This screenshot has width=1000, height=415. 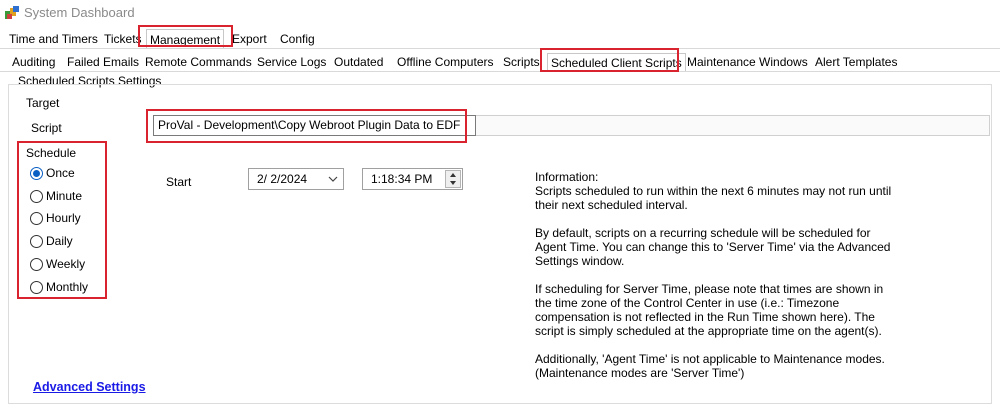 What do you see at coordinates (36, 196) in the screenshot?
I see `radio-minute-icon` at bounding box center [36, 196].